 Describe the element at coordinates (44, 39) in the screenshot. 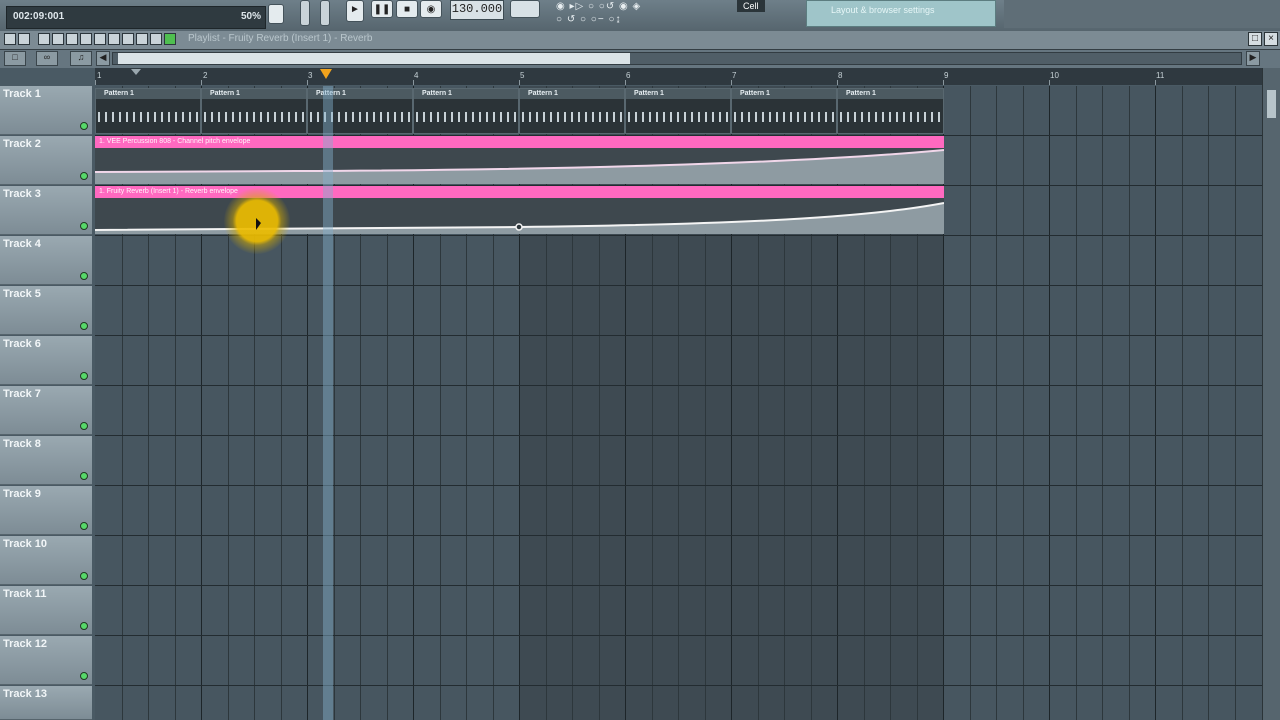

I see `pencil-icon` at that location.